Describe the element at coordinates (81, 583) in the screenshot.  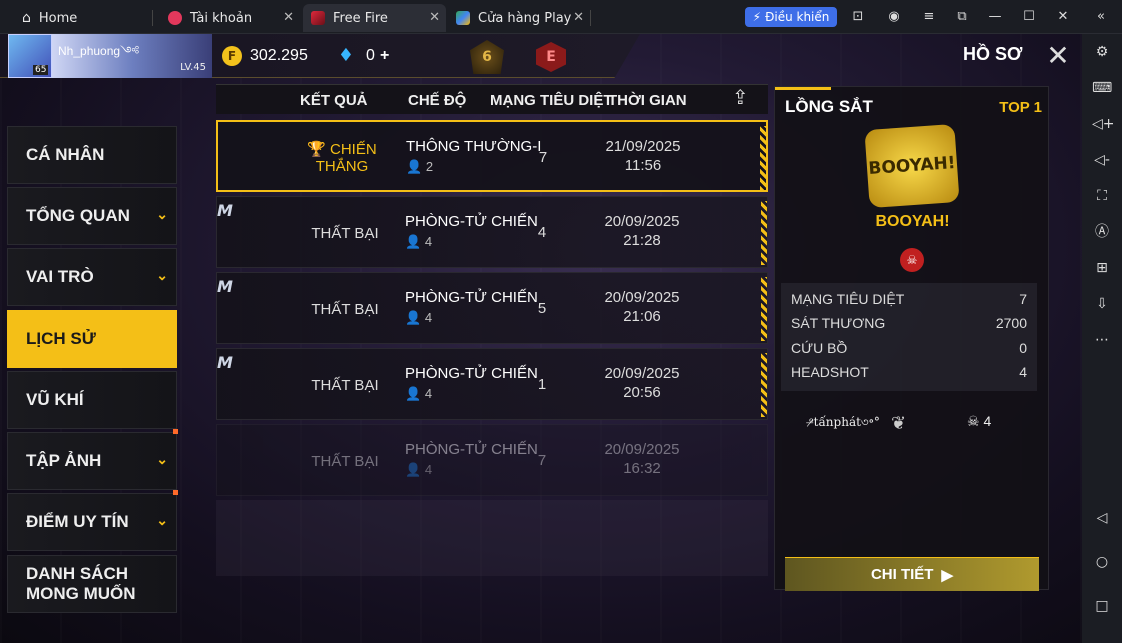
I see `nav-label: DANH SÁCH MONG MUỐN` at that location.